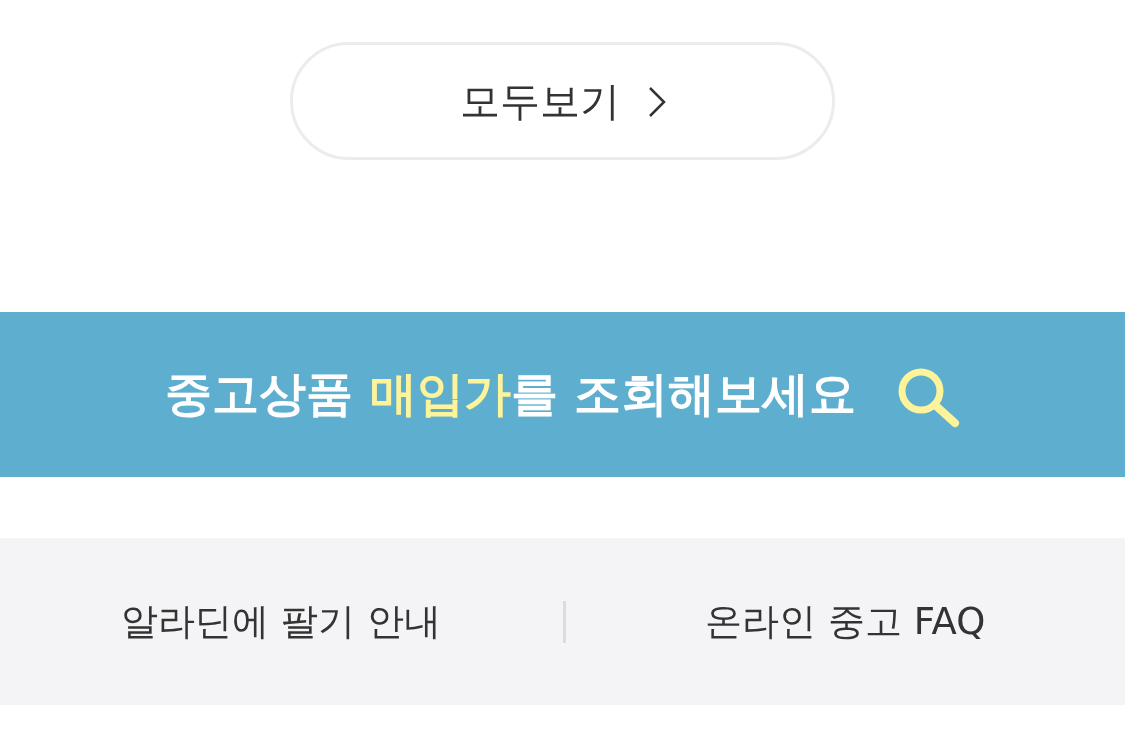  What do you see at coordinates (510, 394) in the screenshot?
I see `banner-text: 중고상품 매입가를 조회해보세요` at bounding box center [510, 394].